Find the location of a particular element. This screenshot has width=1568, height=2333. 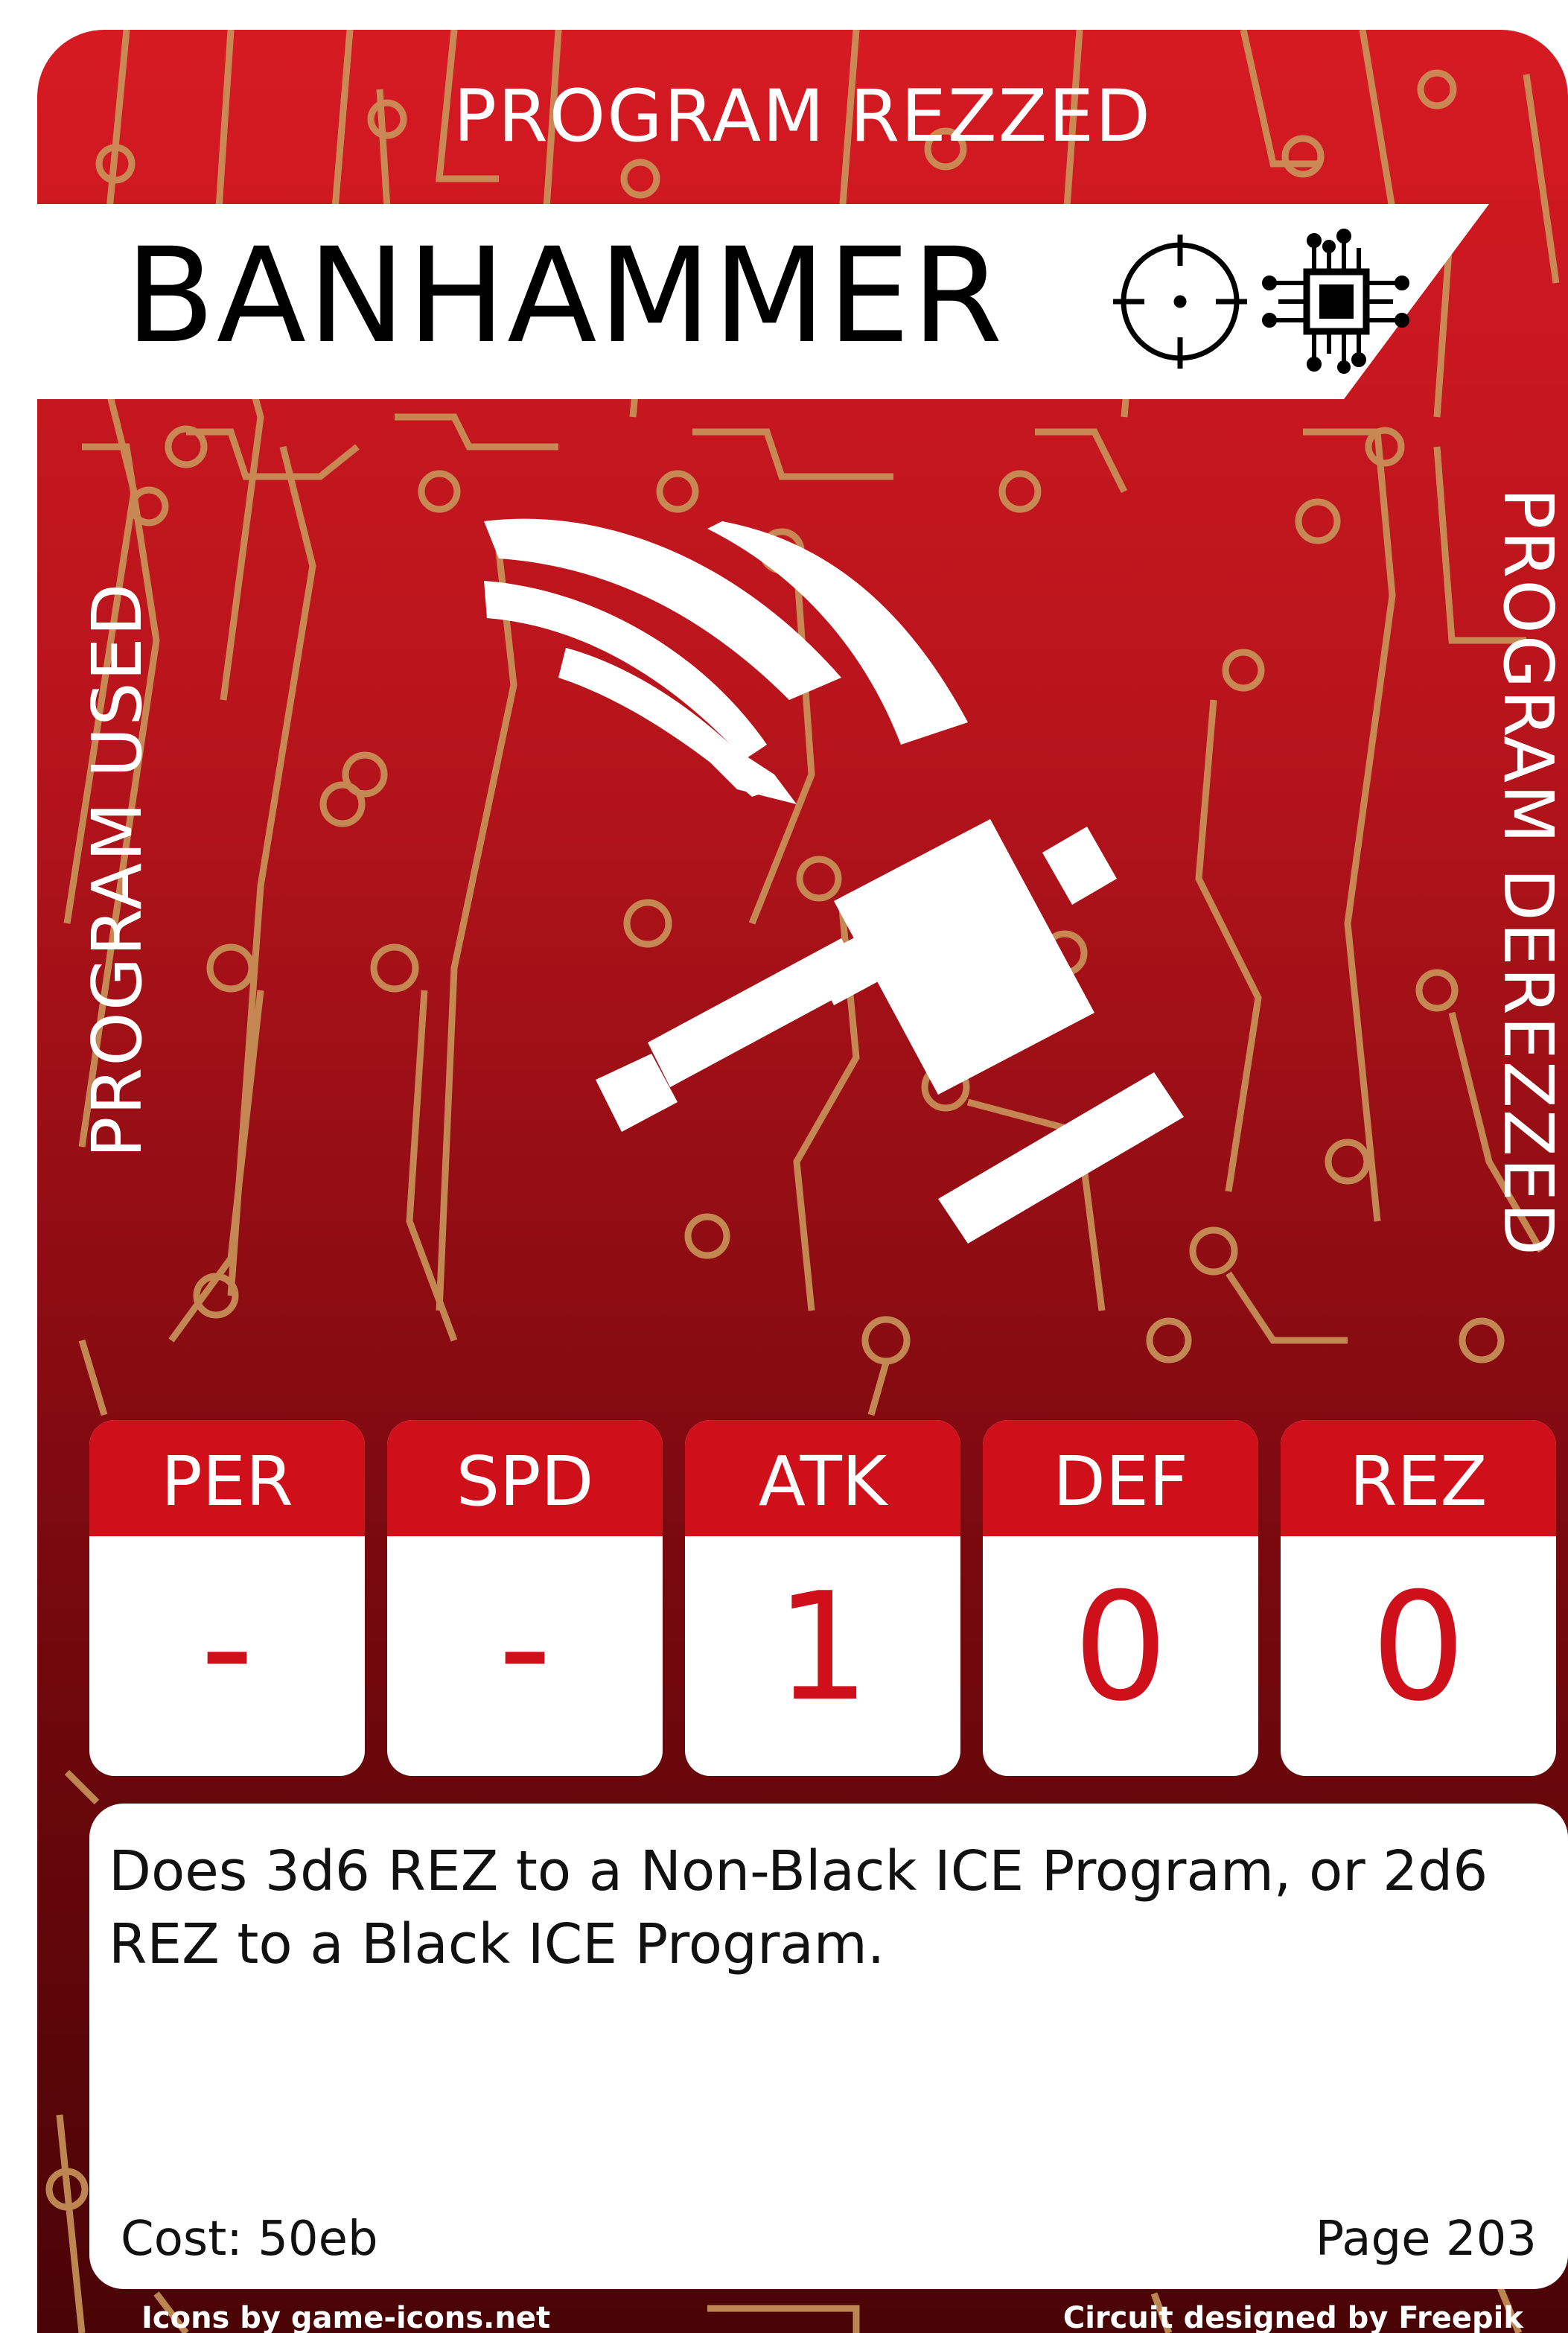

stat-atk: ATK 1 is located at coordinates (822, 1598).